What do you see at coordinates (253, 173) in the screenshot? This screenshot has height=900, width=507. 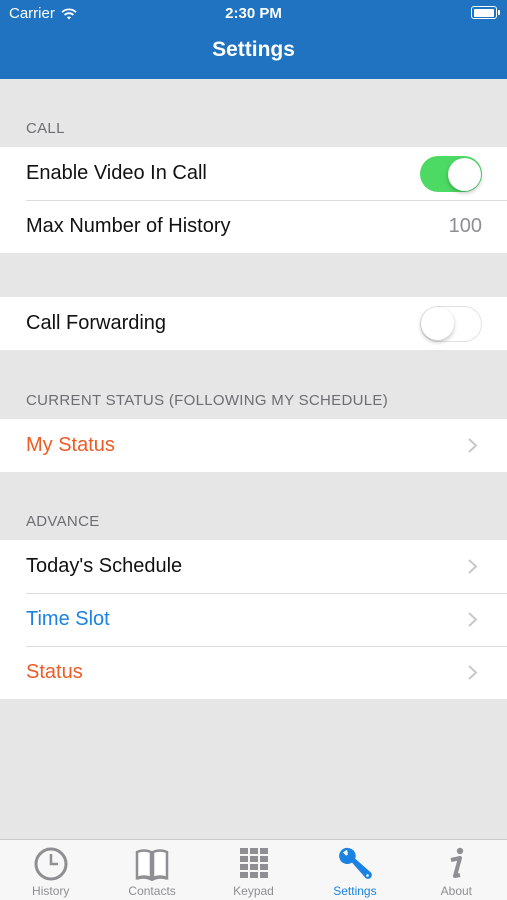 I see `video-call-row: Enable Video In Call` at bounding box center [253, 173].